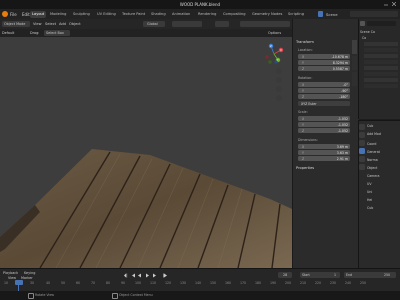 Image resolution: width=400 pixels, height=300 pixels. Describe the element at coordinates (279, 89) in the screenshot. I see `camera-view-icon` at that location.